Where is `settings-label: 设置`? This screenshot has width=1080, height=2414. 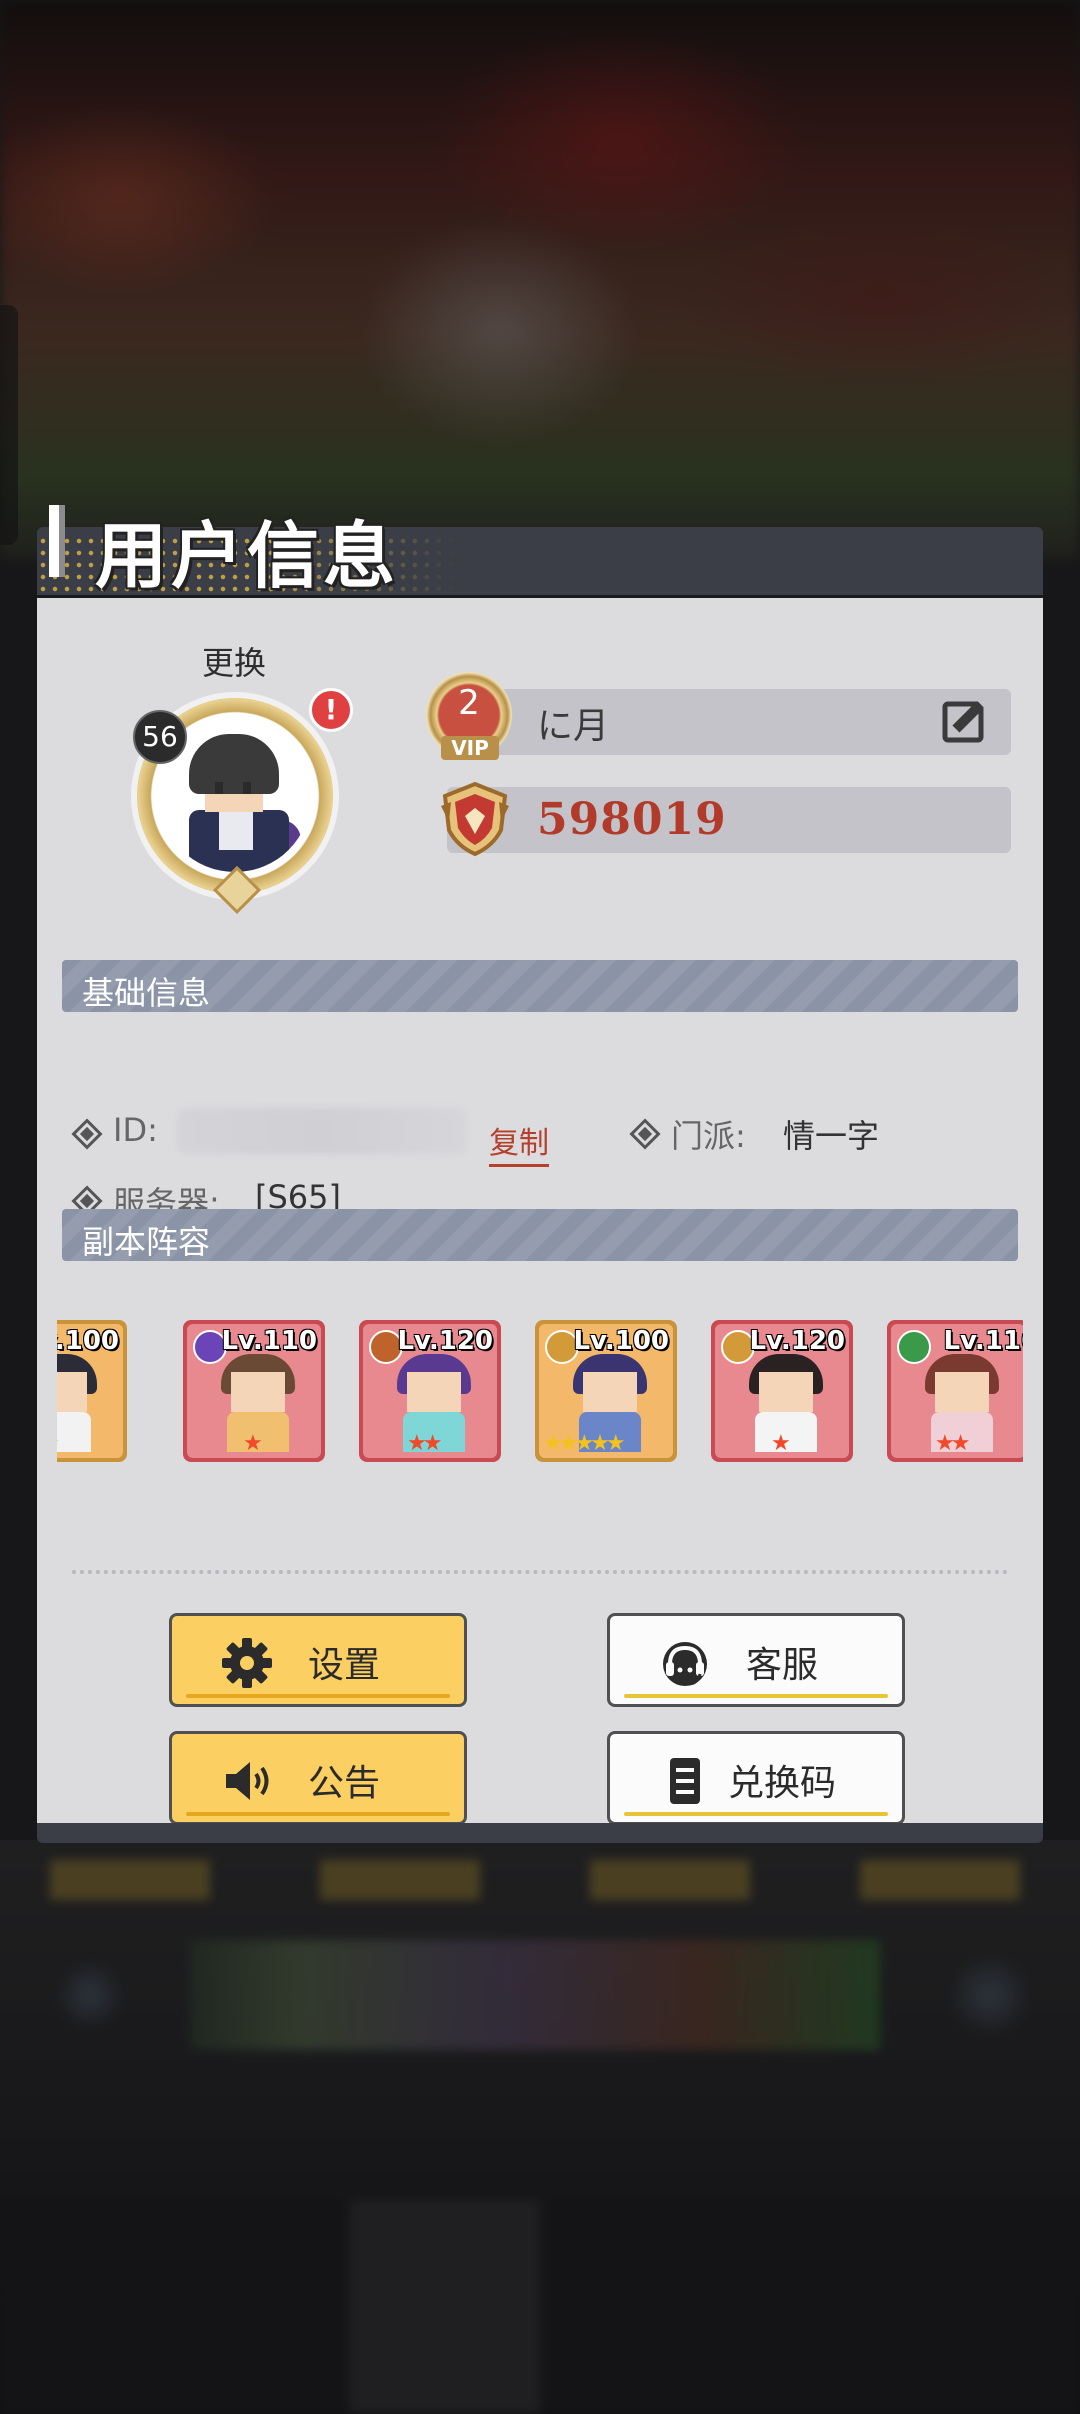 settings-label: 设置 is located at coordinates (344, 1665).